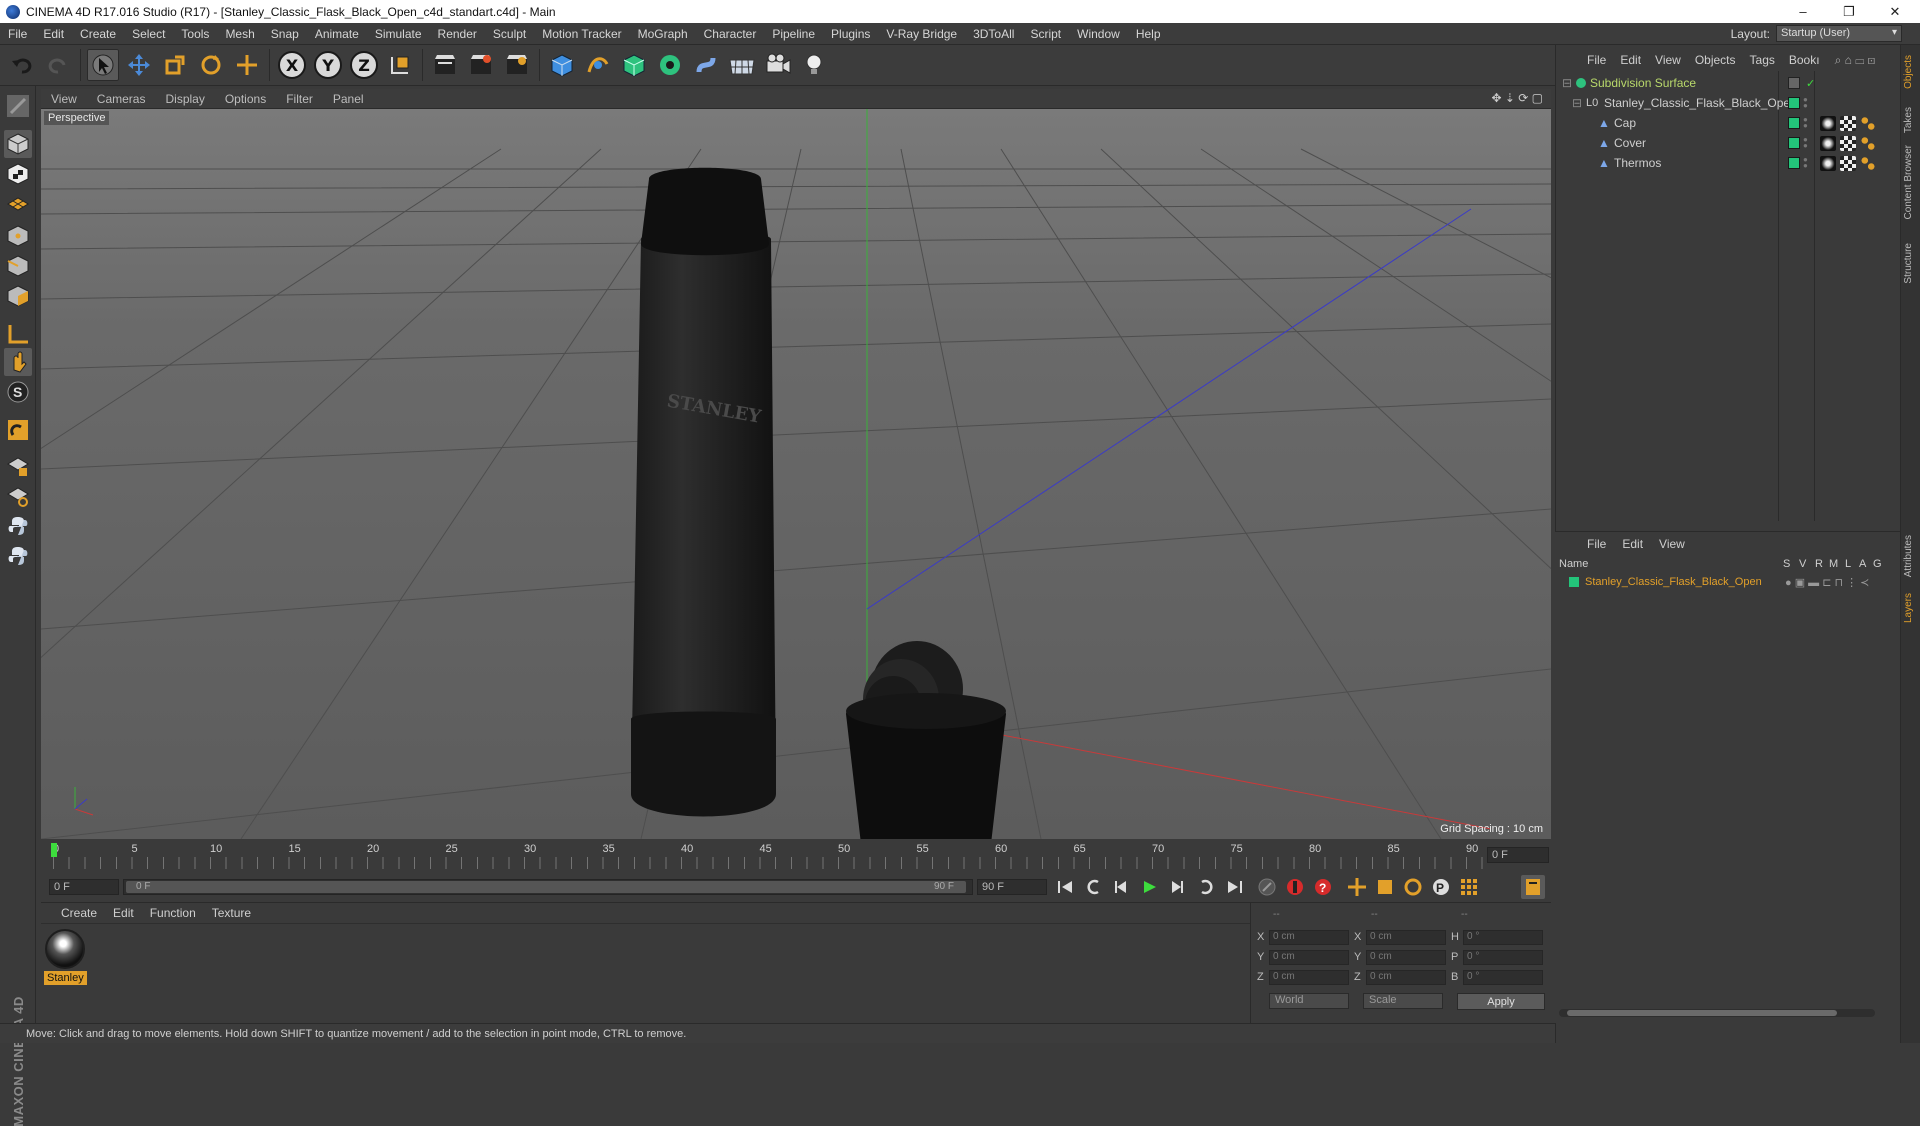 The image size is (1920, 1126). What do you see at coordinates (1235, 887) in the screenshot?
I see `goto-end-icon` at bounding box center [1235, 887].